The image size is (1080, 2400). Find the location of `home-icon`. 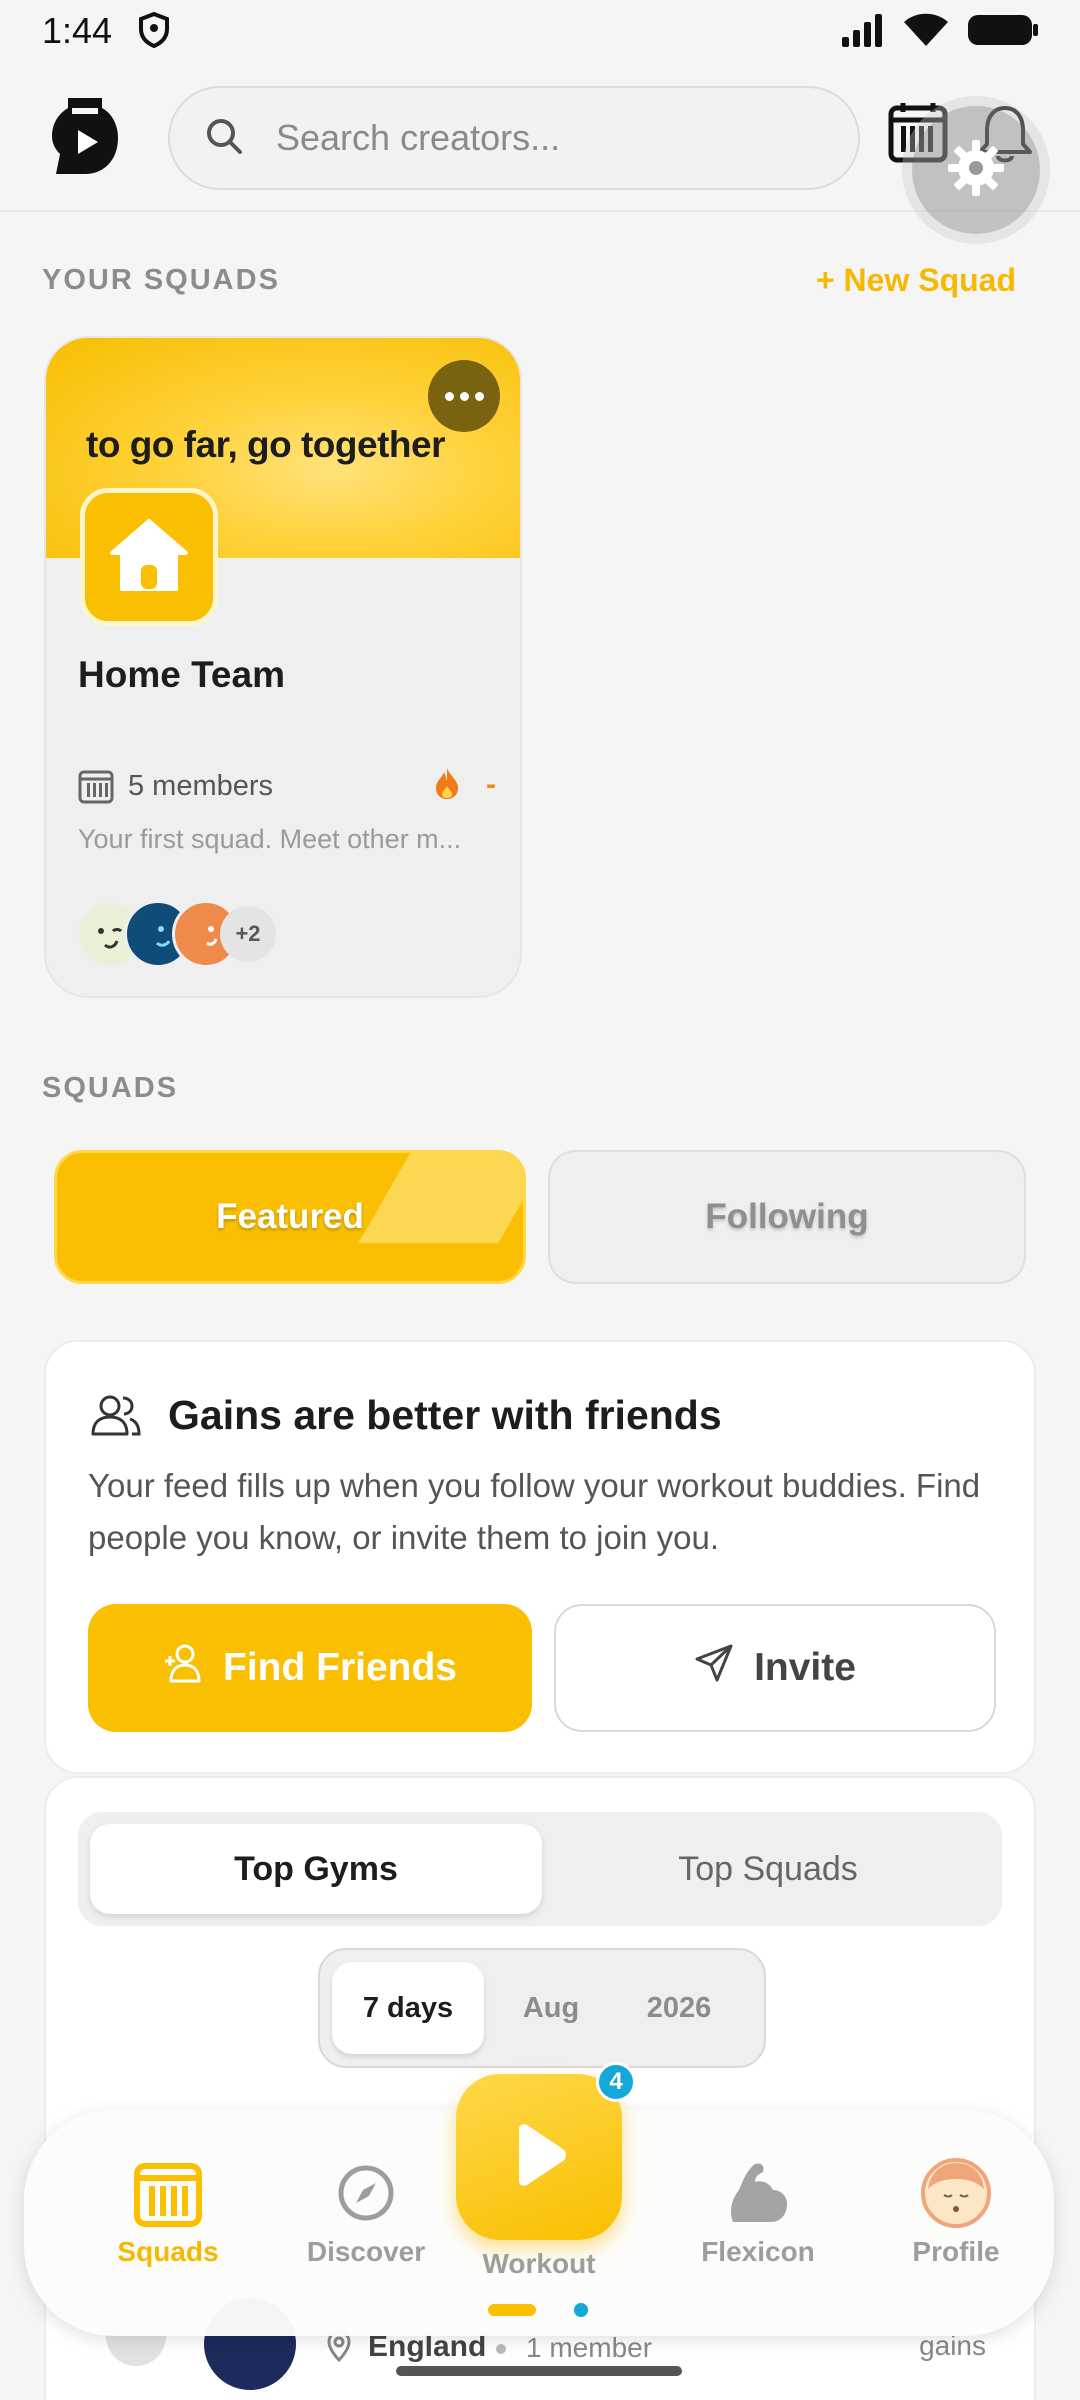

home-icon is located at coordinates (149, 557).